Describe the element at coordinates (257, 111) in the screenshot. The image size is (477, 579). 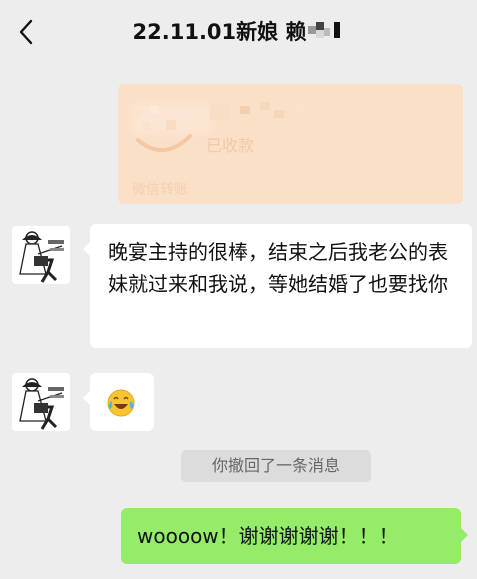
I see `amount-blur` at that location.